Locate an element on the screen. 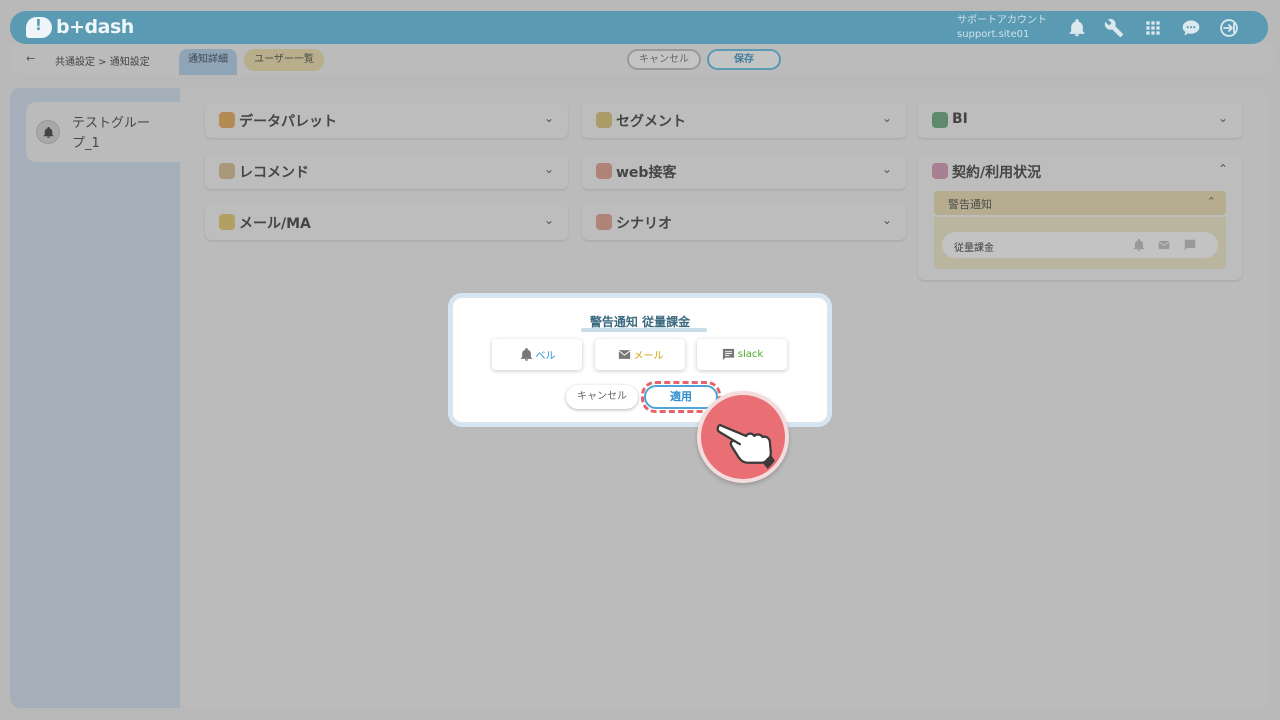 Image resolution: width=1280 pixels, height=720 pixels. card-recommend: レコメンド ⌄ is located at coordinates (386, 171).